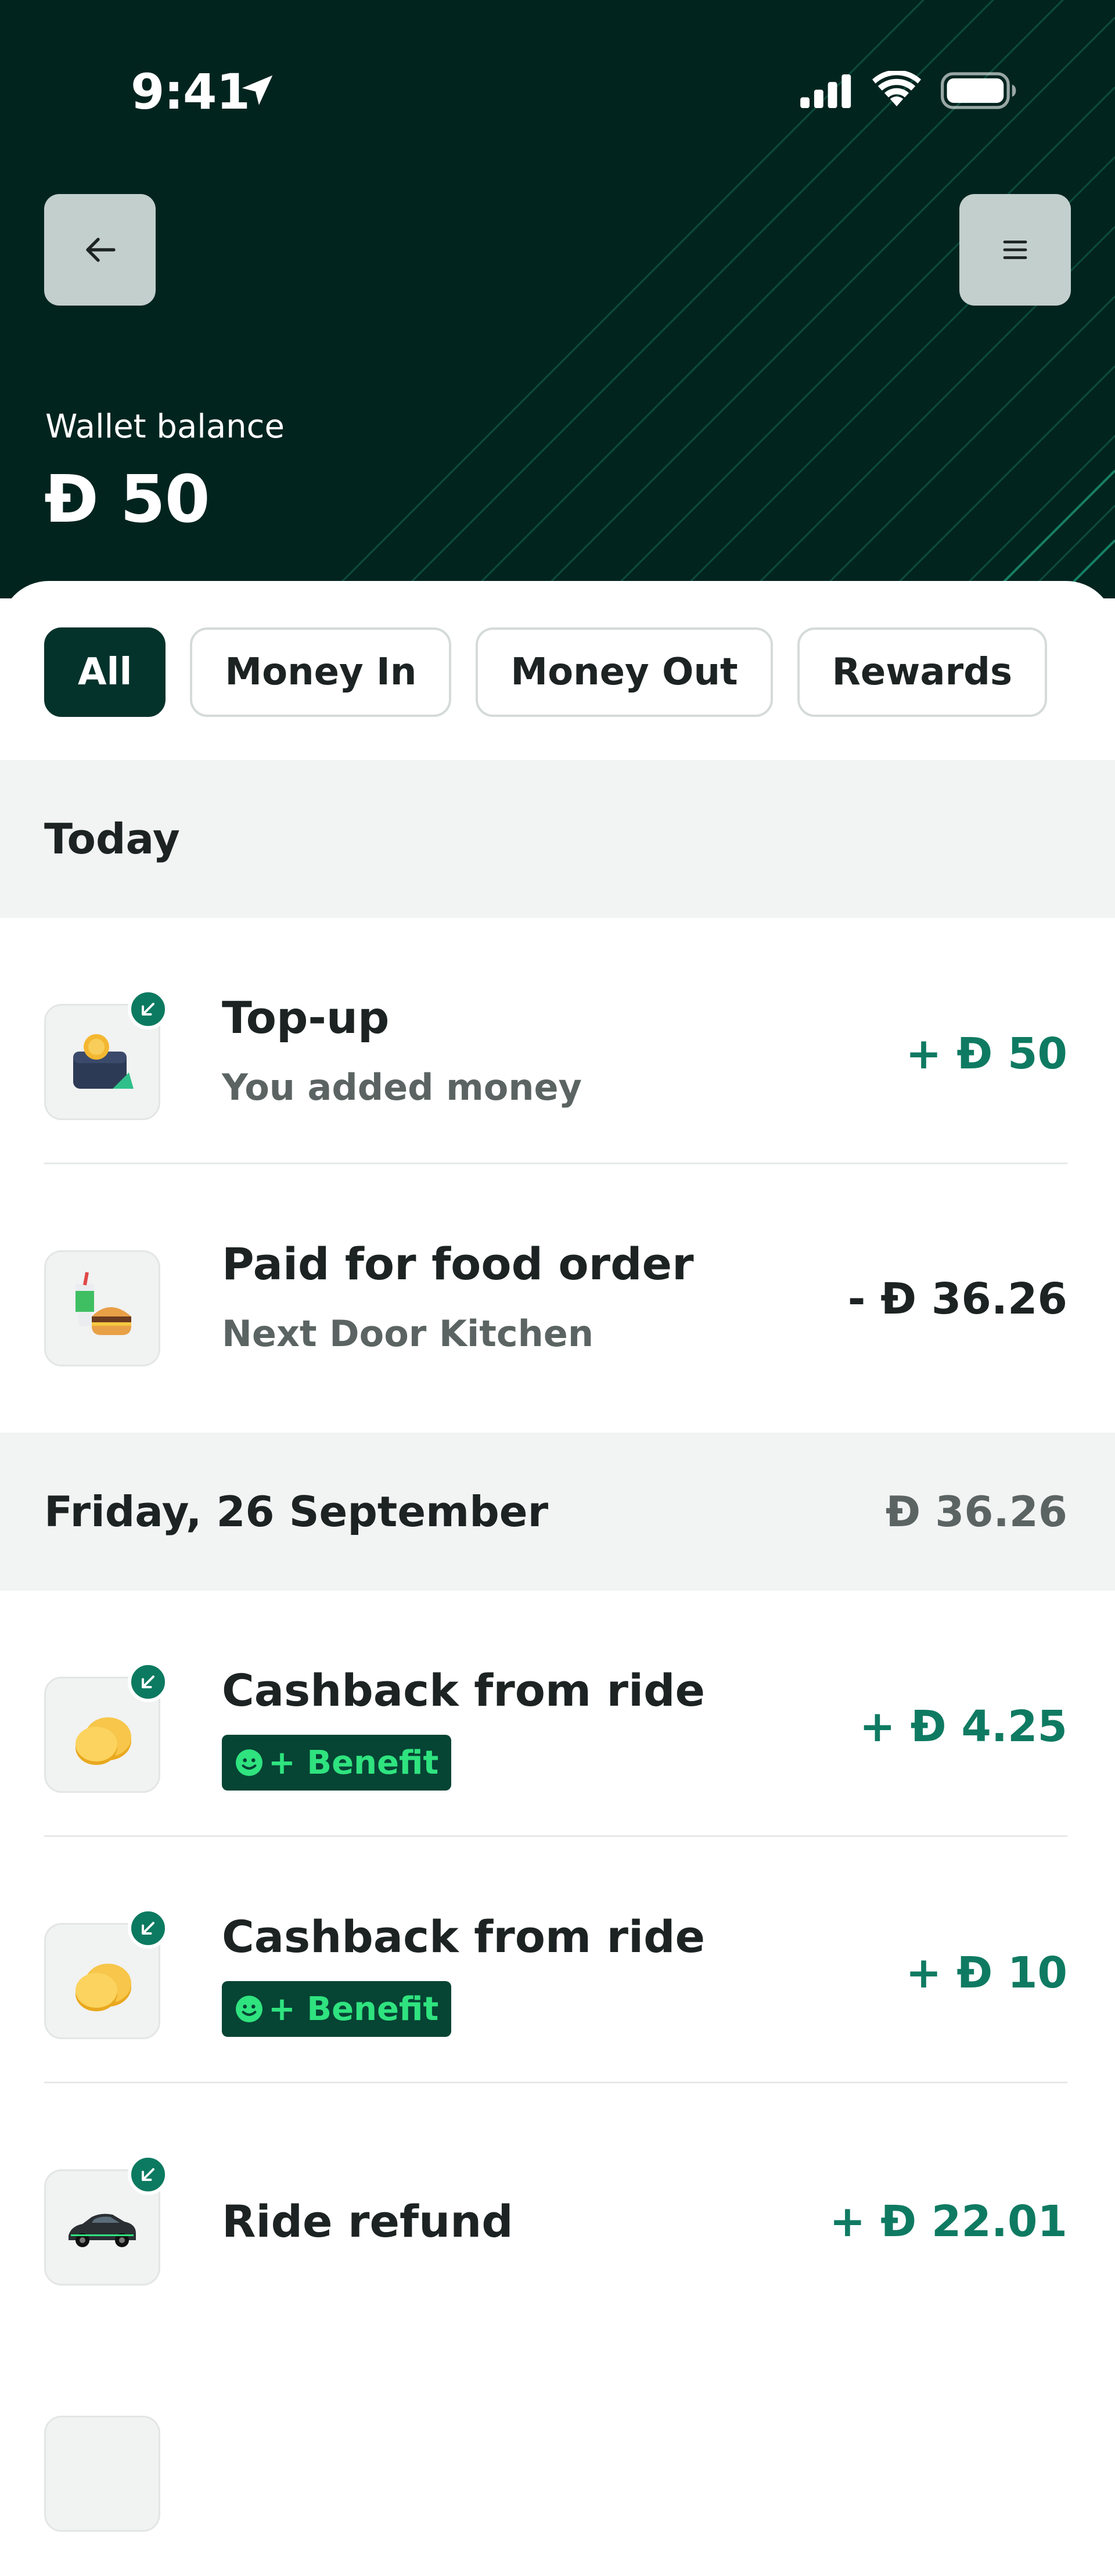 The image size is (1115, 2576). I want to click on section-header-friday: Friday, 26 September Đ 36.26, so click(557, 1512).